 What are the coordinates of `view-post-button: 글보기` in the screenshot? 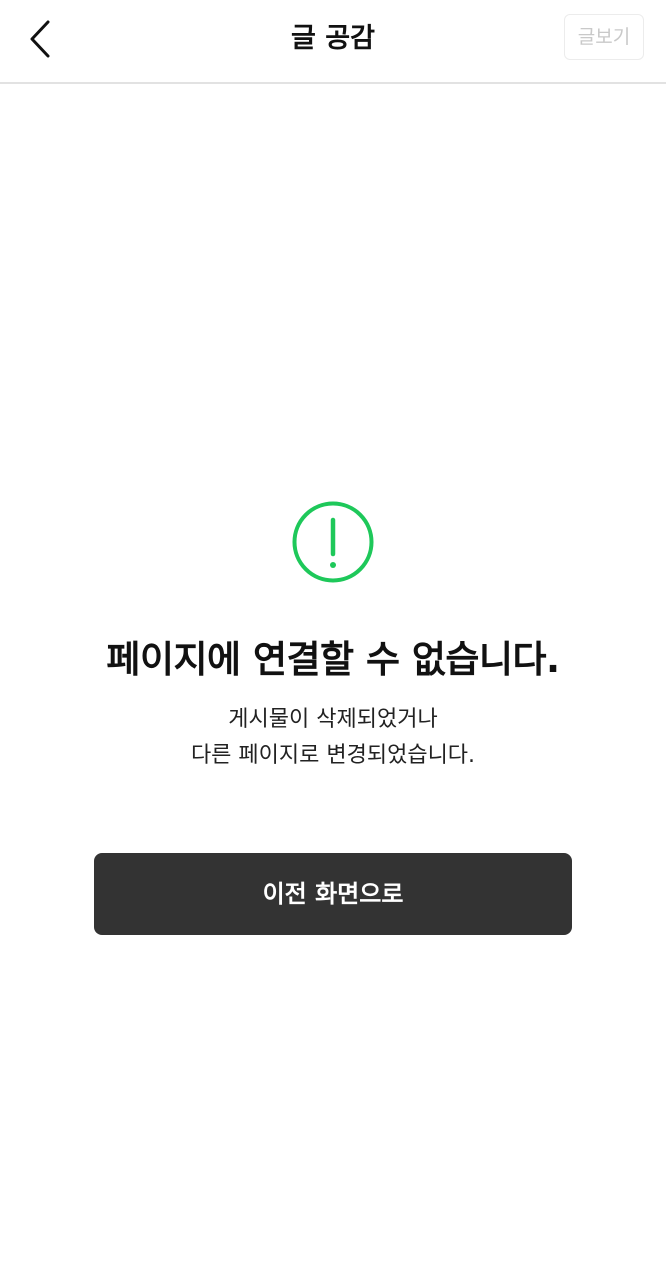 It's located at (604, 37).